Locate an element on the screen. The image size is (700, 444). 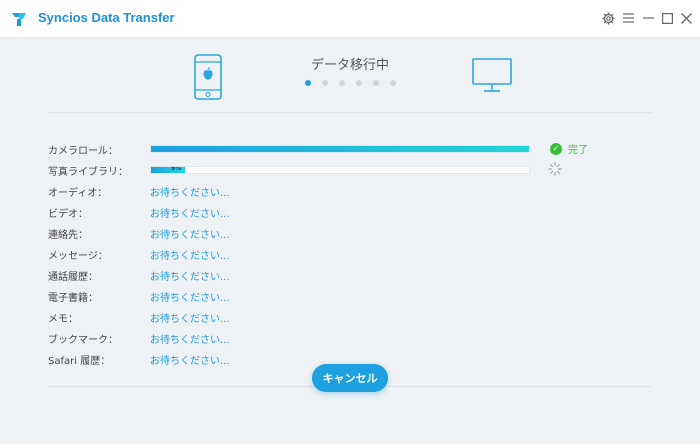
step-indicator is located at coordinates (350, 83).